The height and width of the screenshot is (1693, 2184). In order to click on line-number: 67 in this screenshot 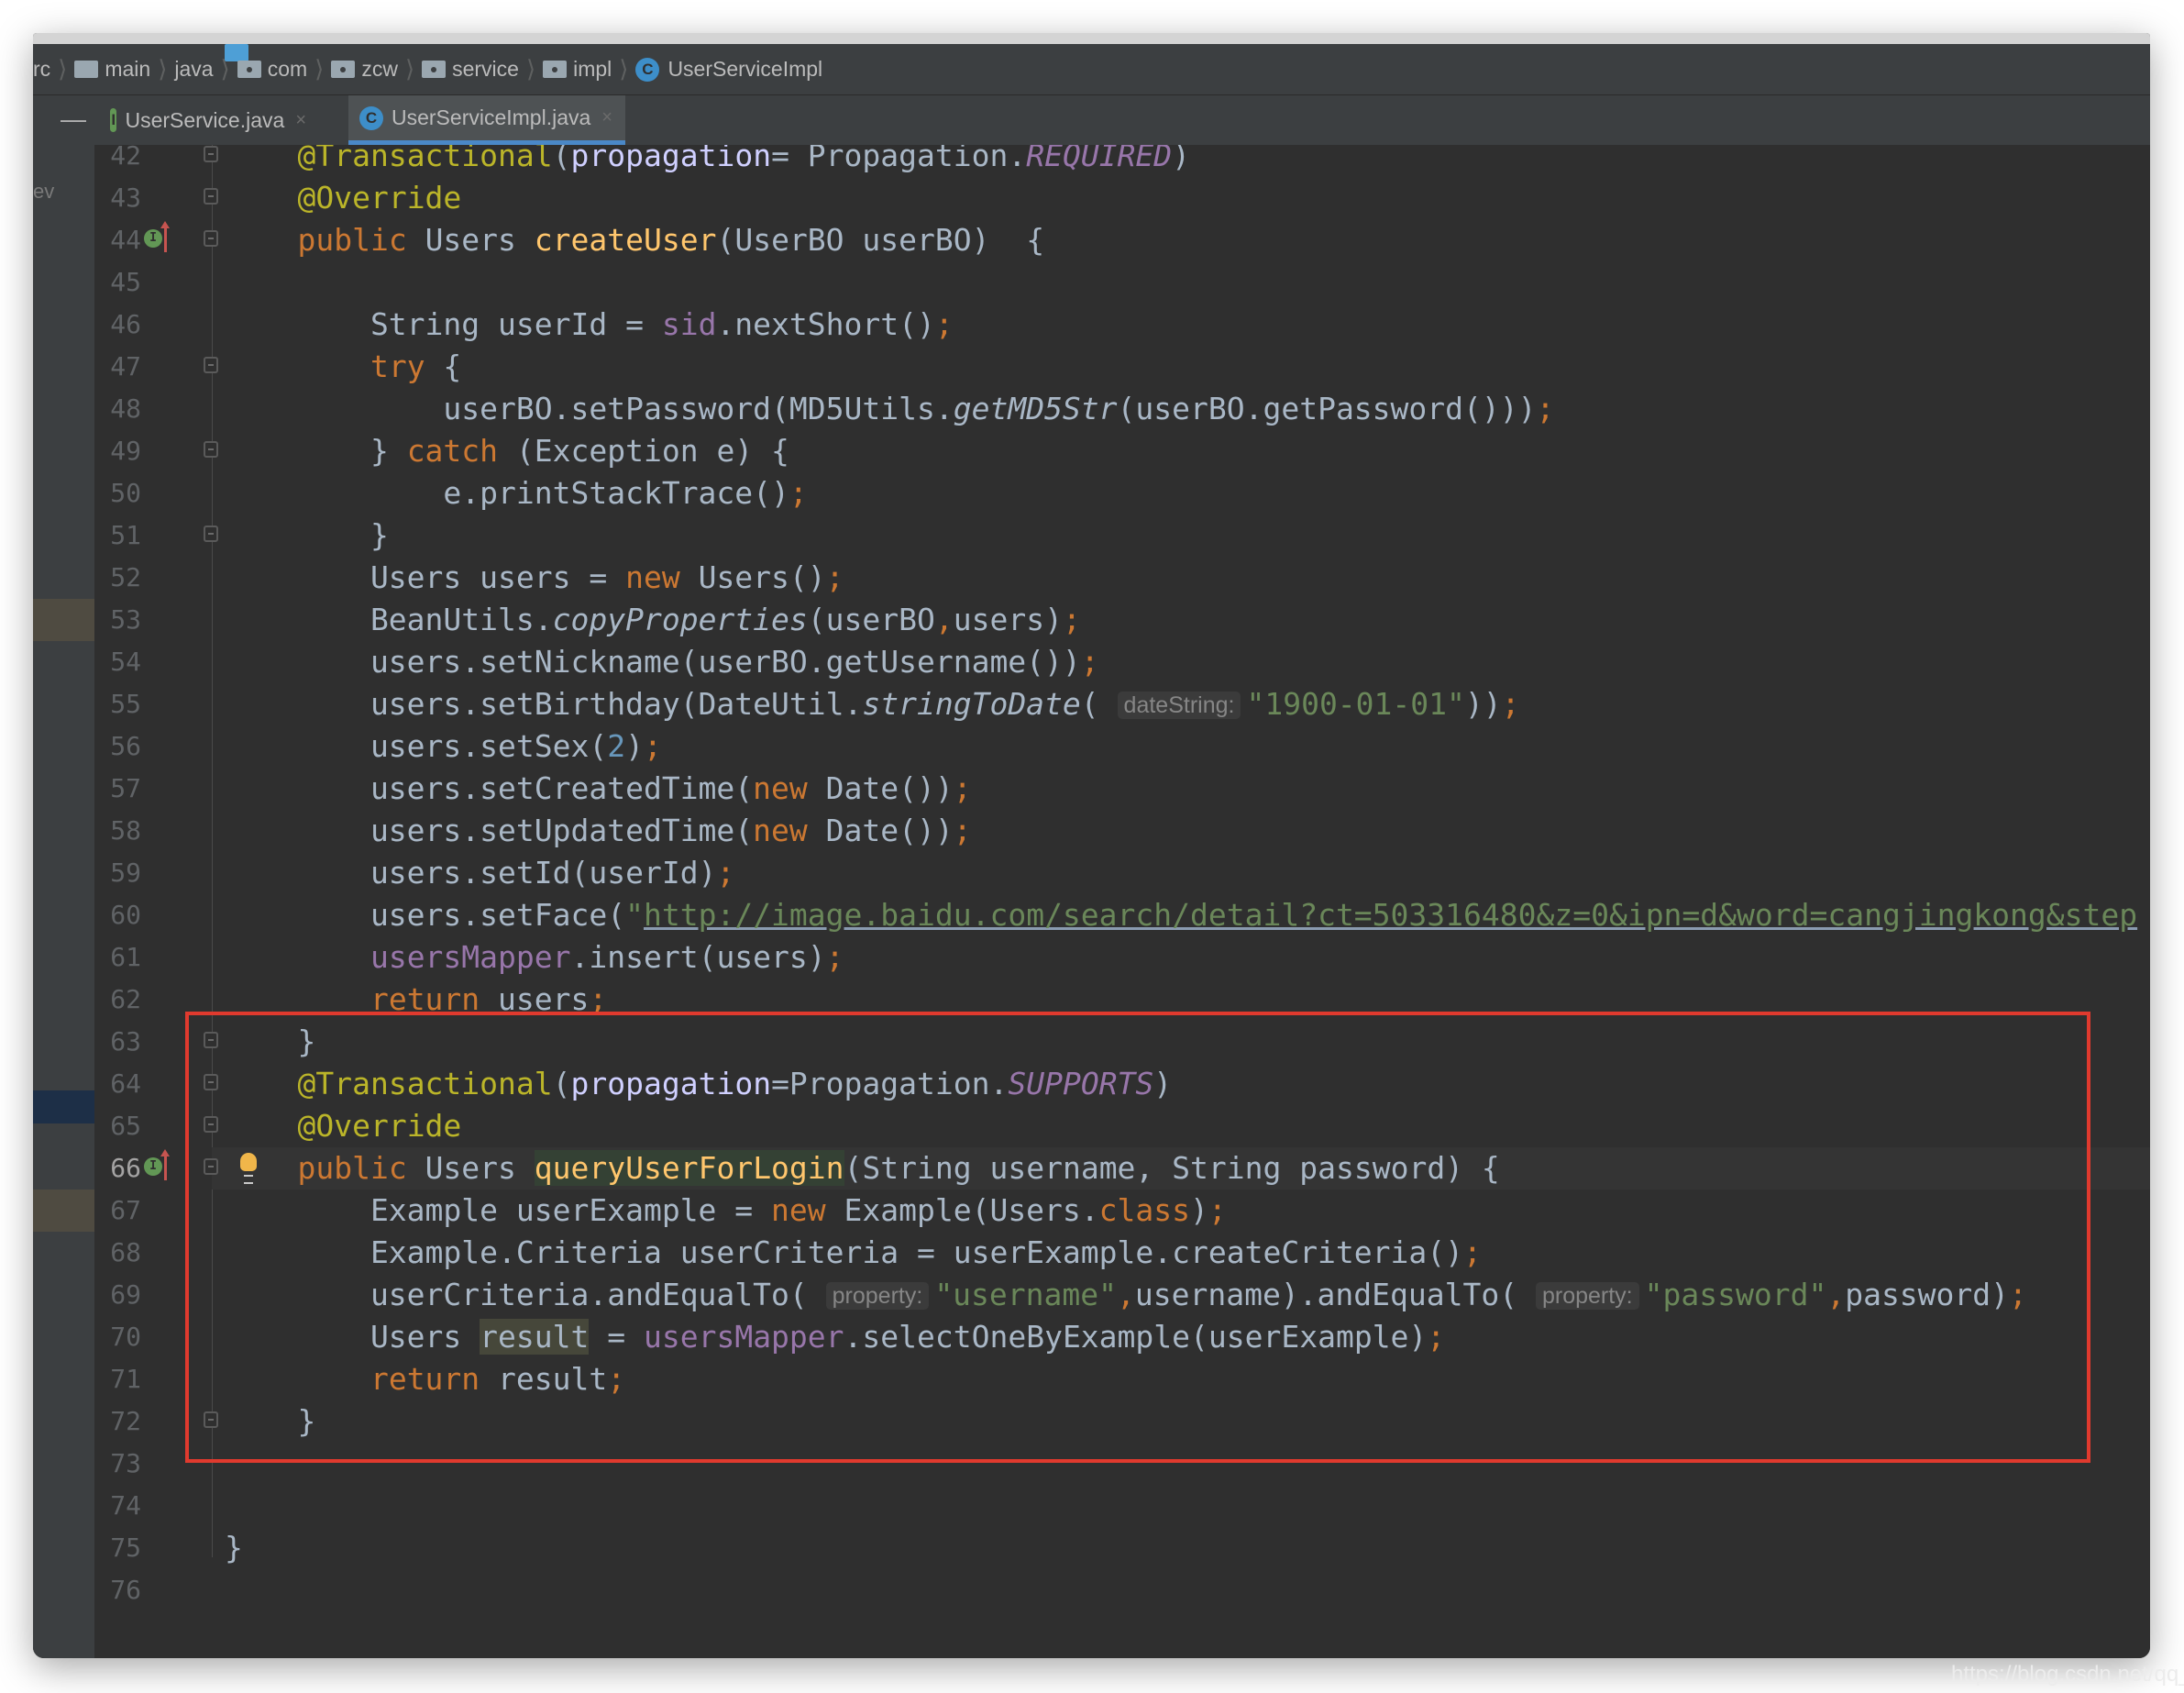, I will do `click(117, 1211)`.